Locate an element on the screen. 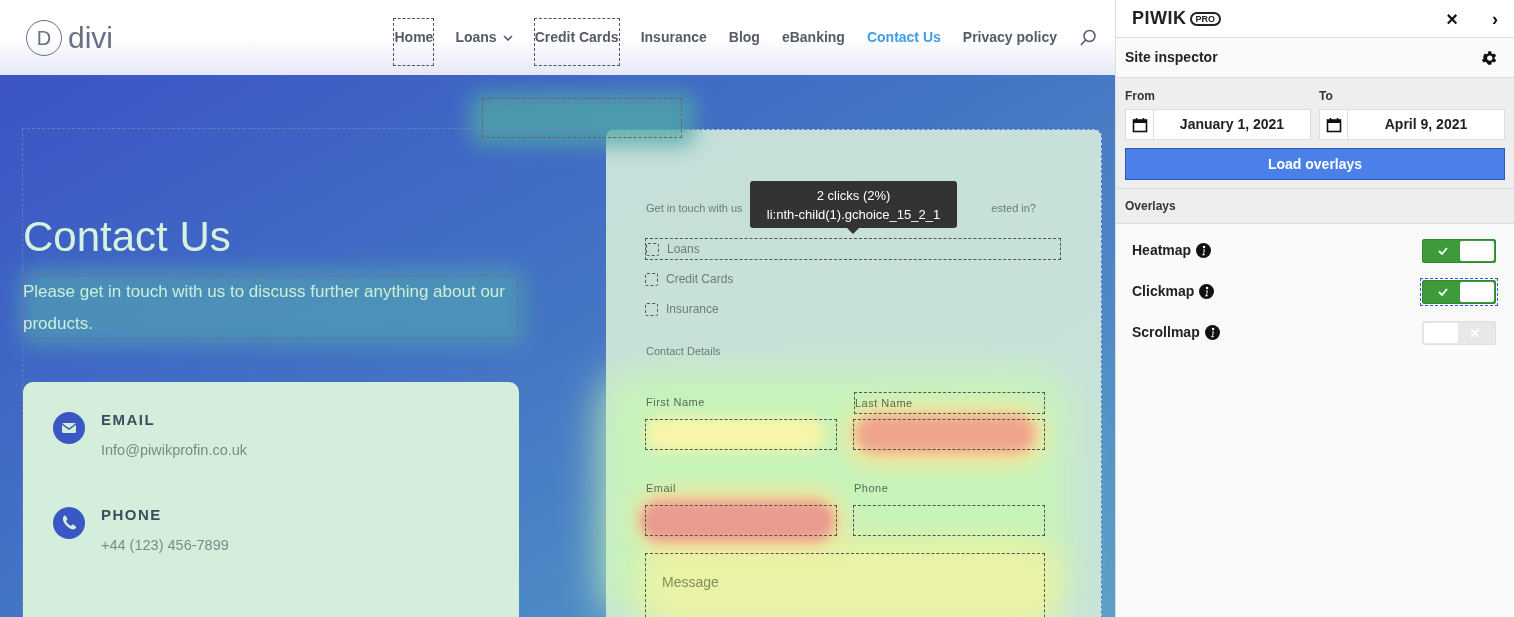 The width and height of the screenshot is (1514, 617). search-icon is located at coordinates (1088, 37).